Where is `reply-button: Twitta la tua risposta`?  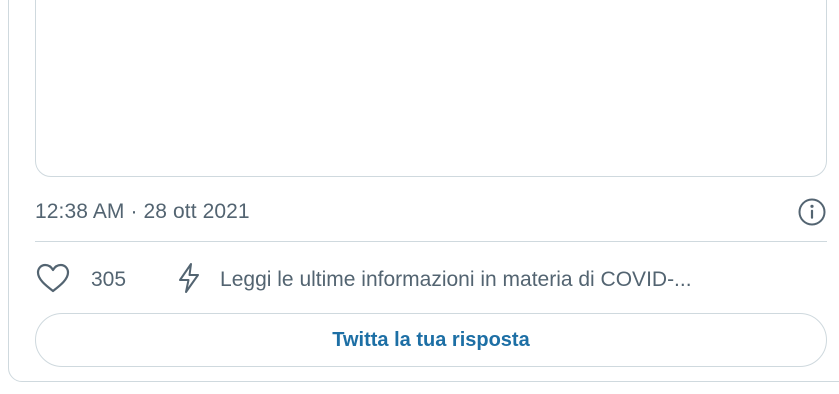 reply-button: Twitta la tua risposta is located at coordinates (431, 340).